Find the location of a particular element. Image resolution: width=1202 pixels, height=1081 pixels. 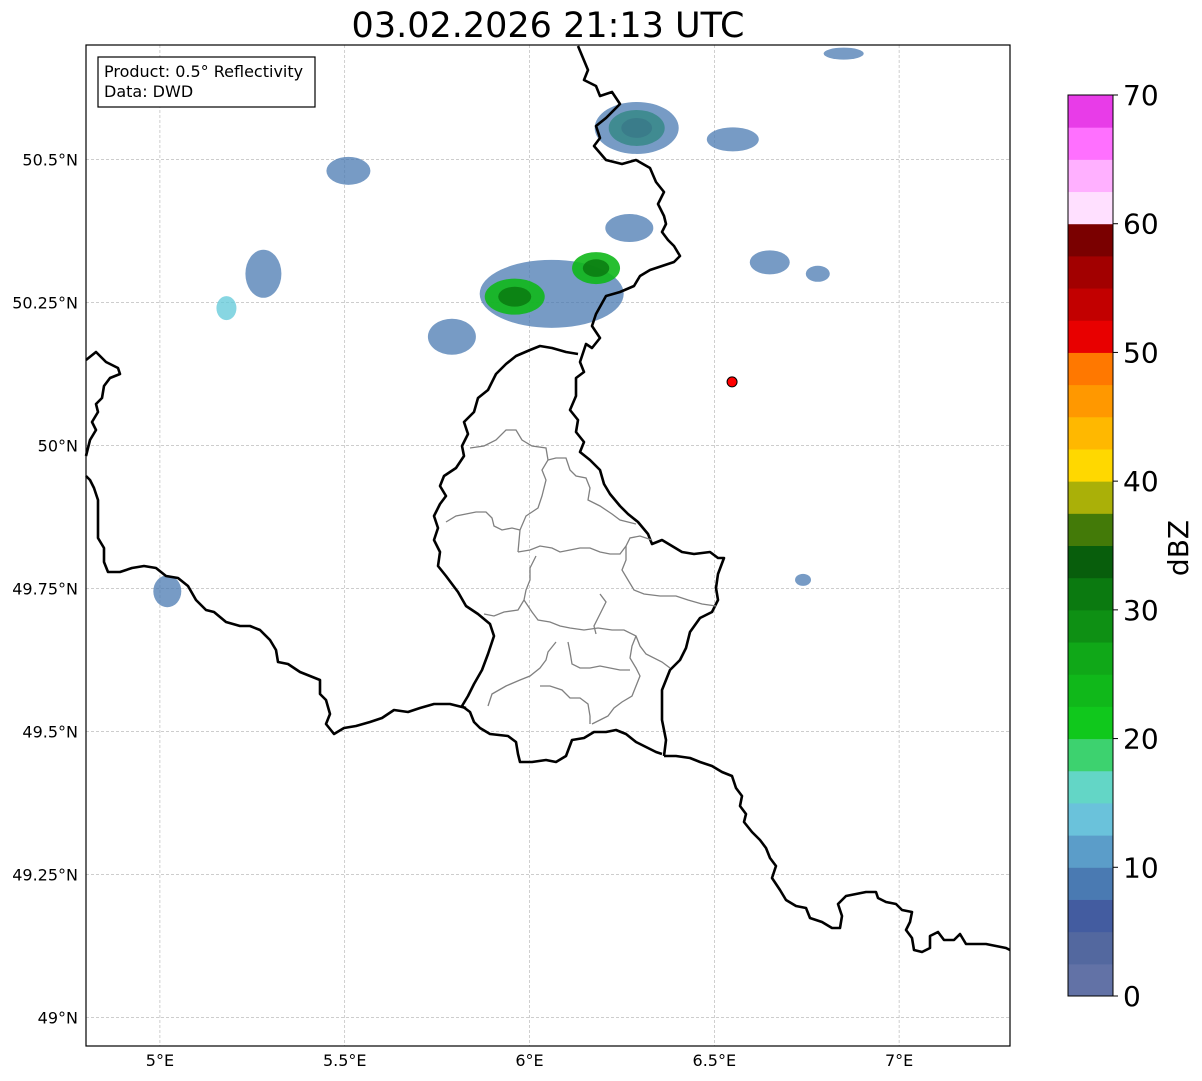

lon-tick-label: 7°E is located at coordinates (899, 1060).